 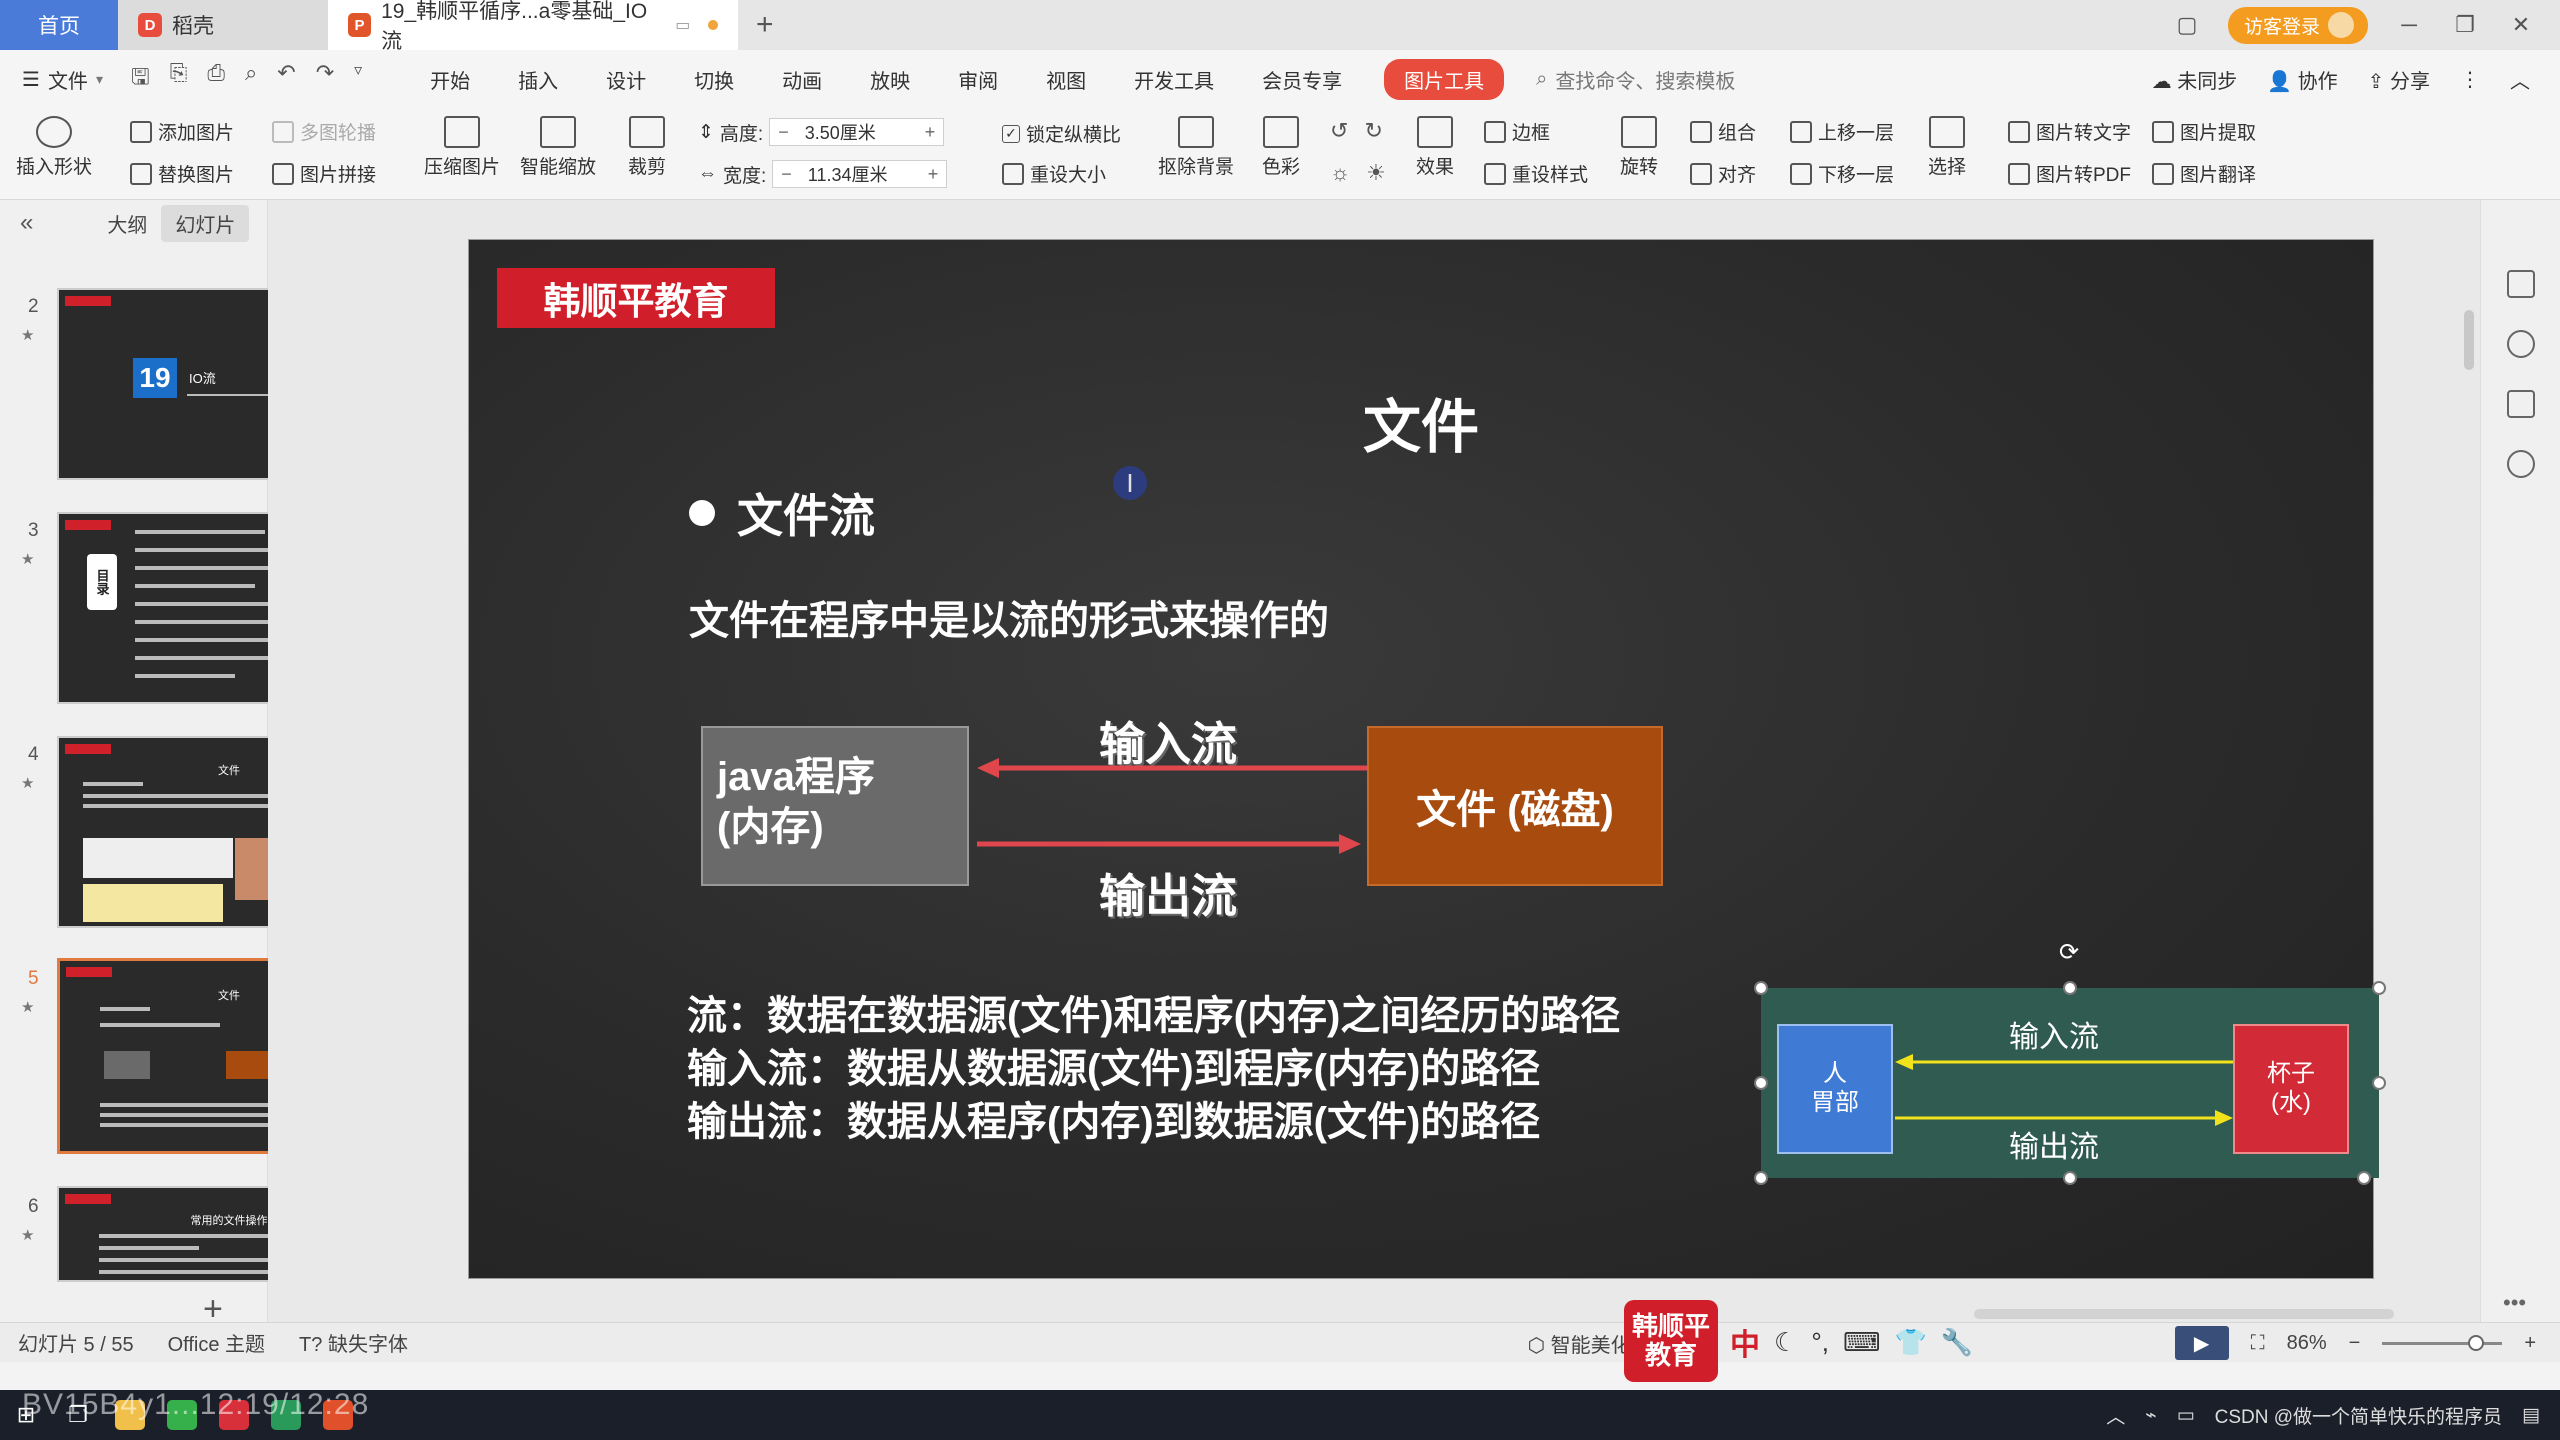 I want to click on menu-item-6: 审阅, so click(x=978, y=79).